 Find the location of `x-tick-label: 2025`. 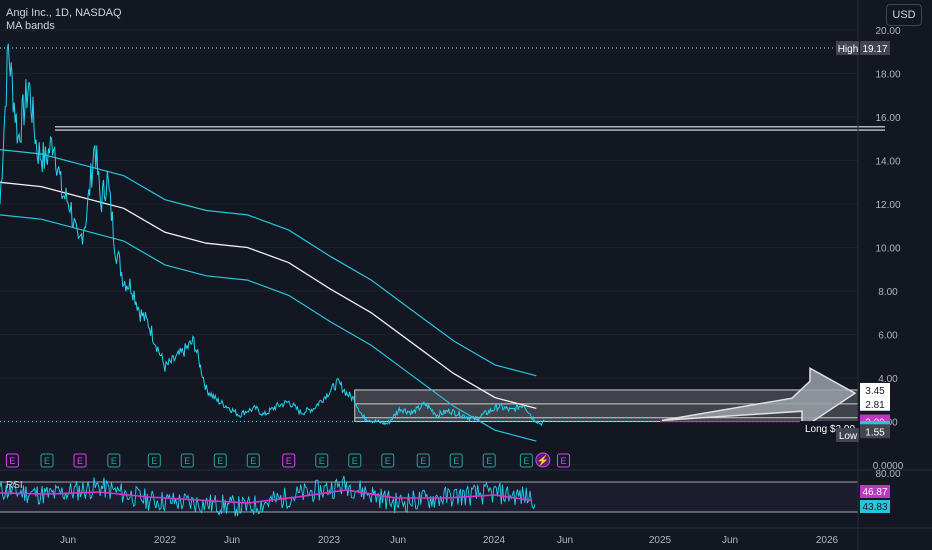

x-tick-label: 2025 is located at coordinates (660, 540).